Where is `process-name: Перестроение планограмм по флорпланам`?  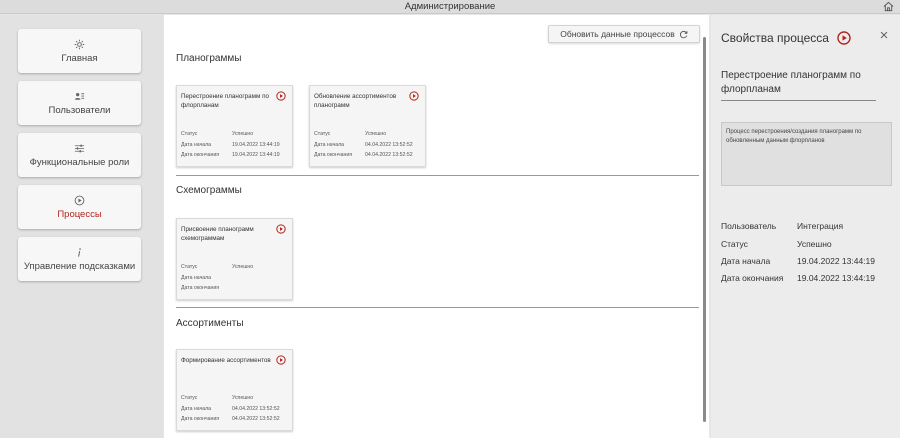
process-name: Перестроение планограмм по флорпланам is located at coordinates (798, 85).